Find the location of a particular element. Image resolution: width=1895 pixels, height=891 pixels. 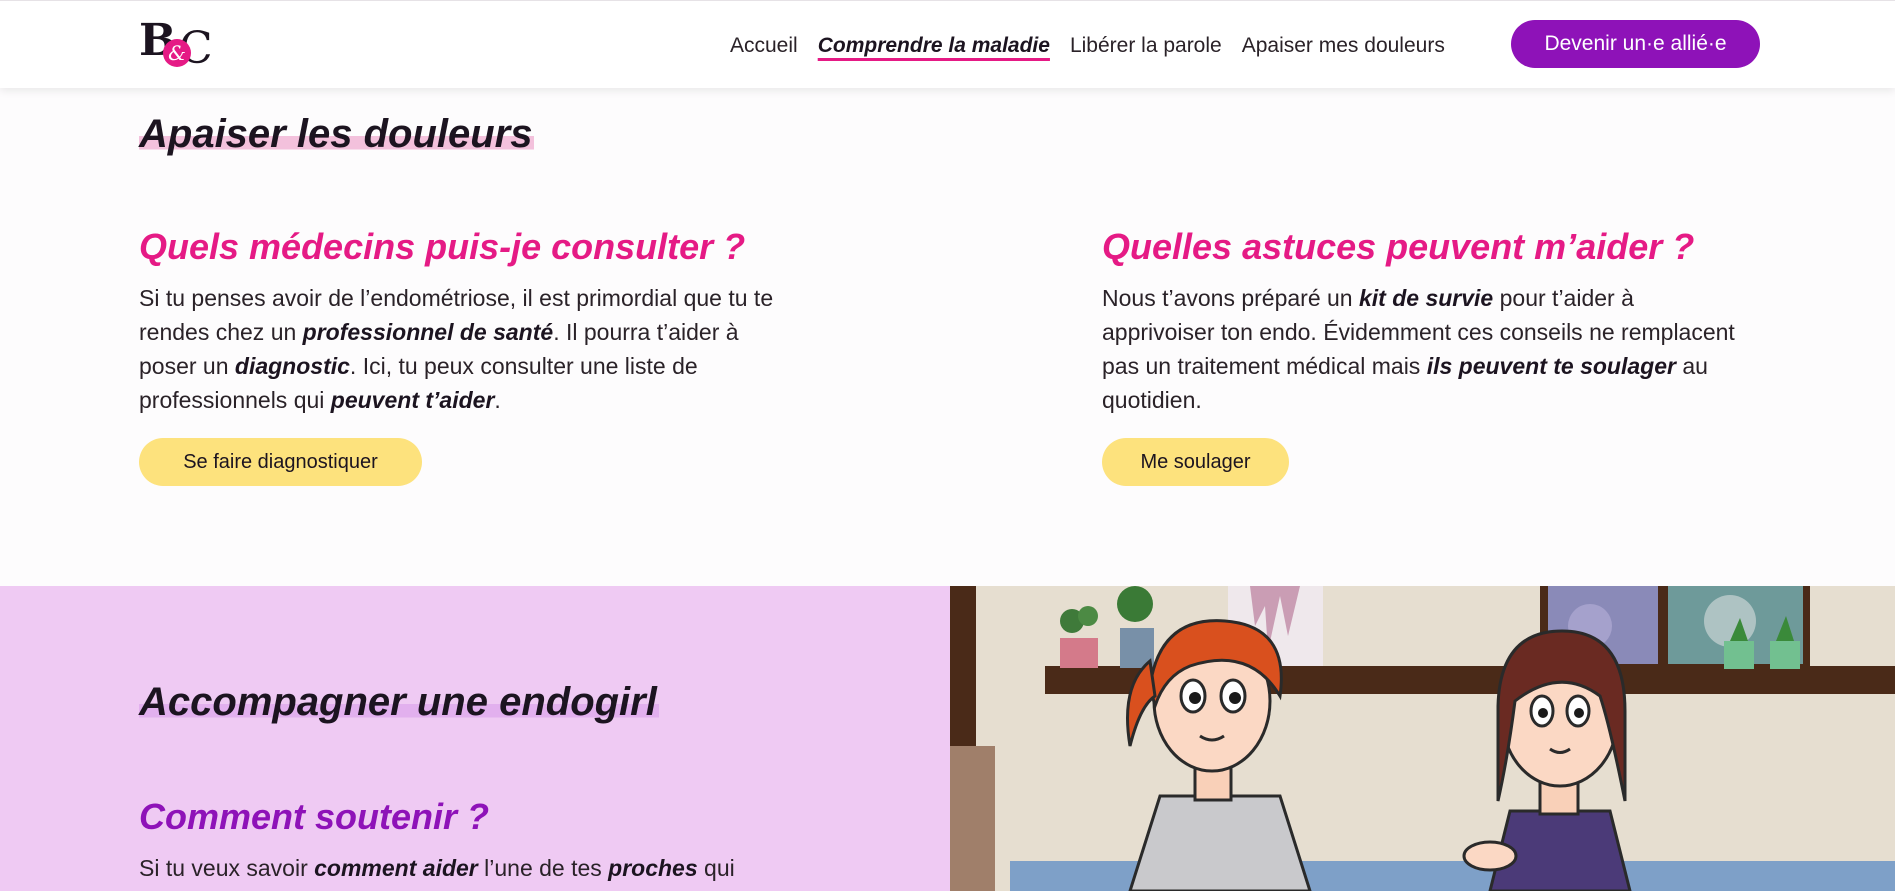

nav-item-comprendre-la-maladie: Comprendre la maladie is located at coordinates (934, 46).